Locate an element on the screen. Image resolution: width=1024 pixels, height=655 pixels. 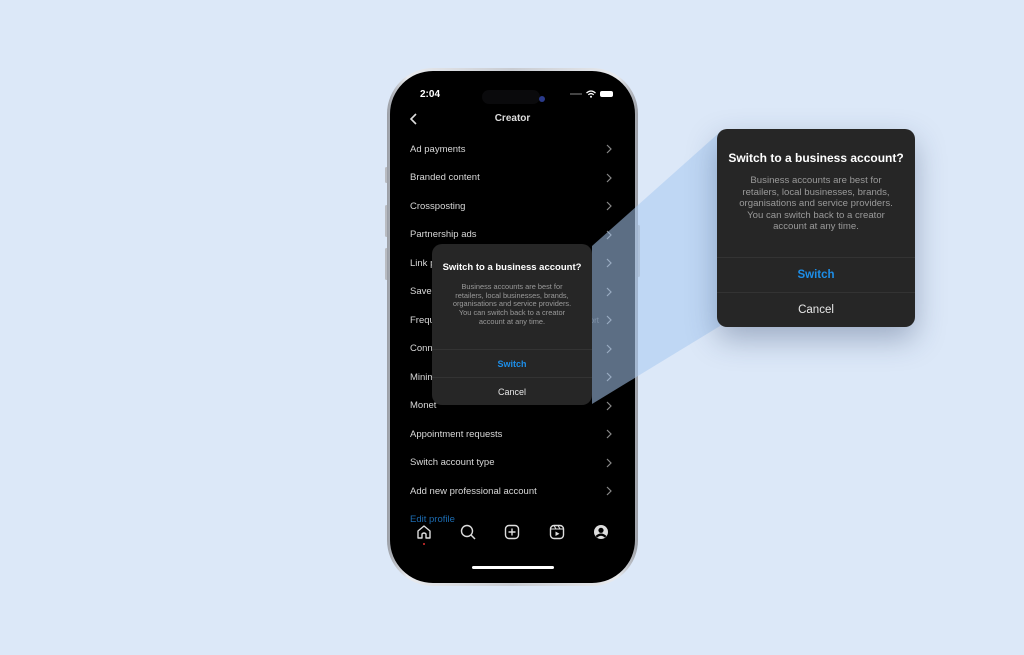
tab-bar is located at coordinates (512, 532).